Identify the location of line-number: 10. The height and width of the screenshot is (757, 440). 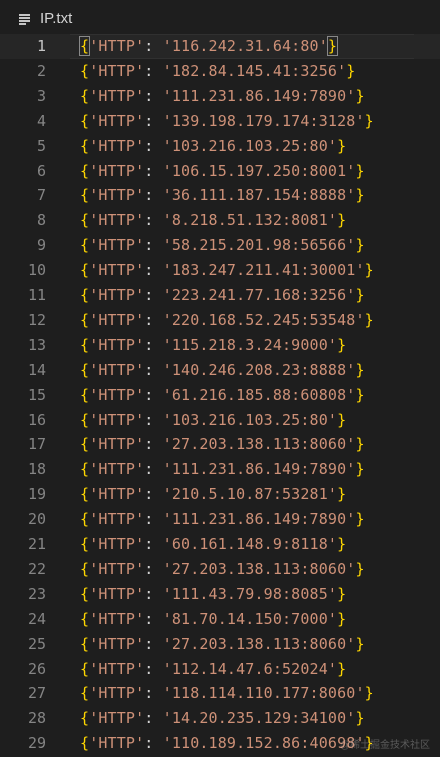
(36, 270).